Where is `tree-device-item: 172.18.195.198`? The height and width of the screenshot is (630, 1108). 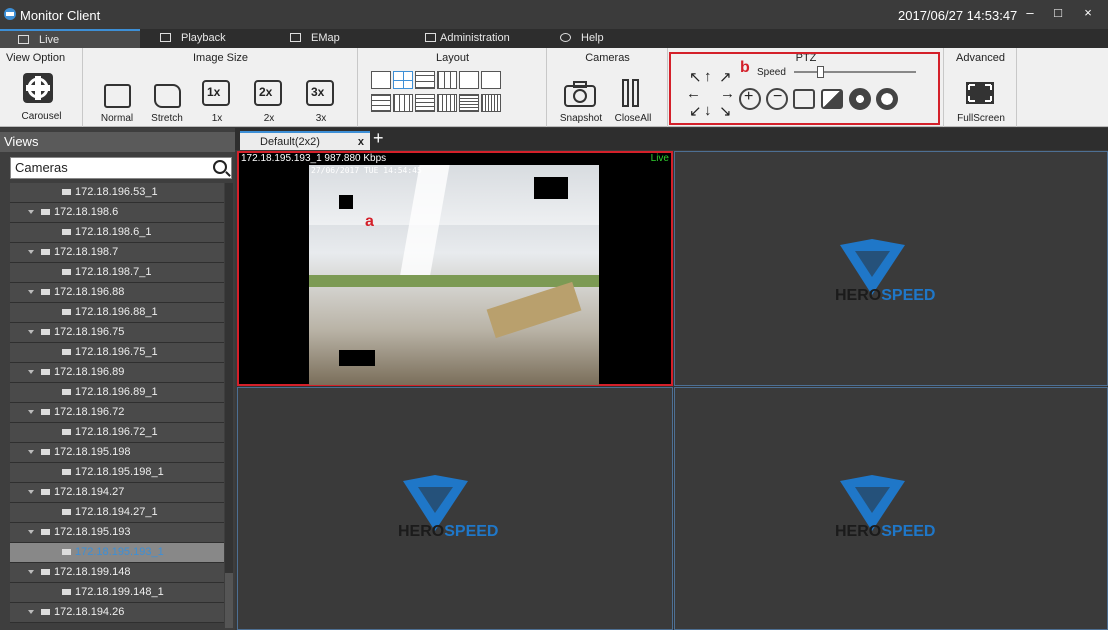
tree-device-item: 172.18.195.198 is located at coordinates (117, 453).